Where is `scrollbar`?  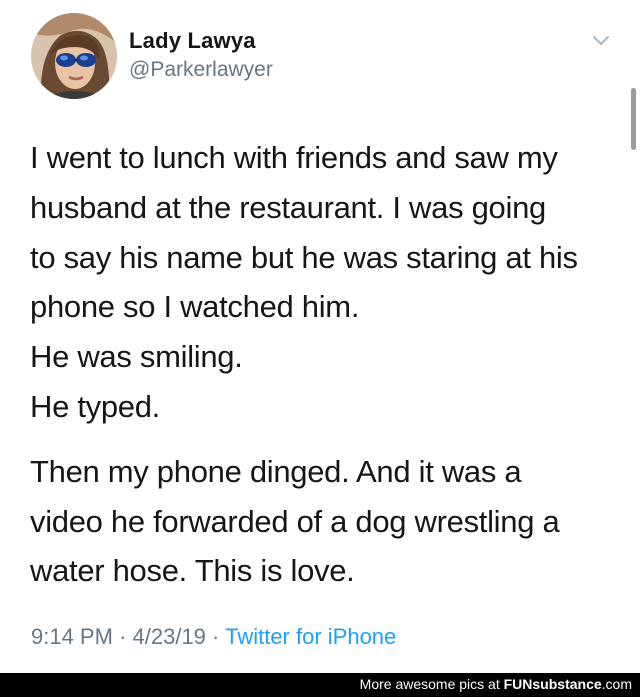 scrollbar is located at coordinates (633, 119).